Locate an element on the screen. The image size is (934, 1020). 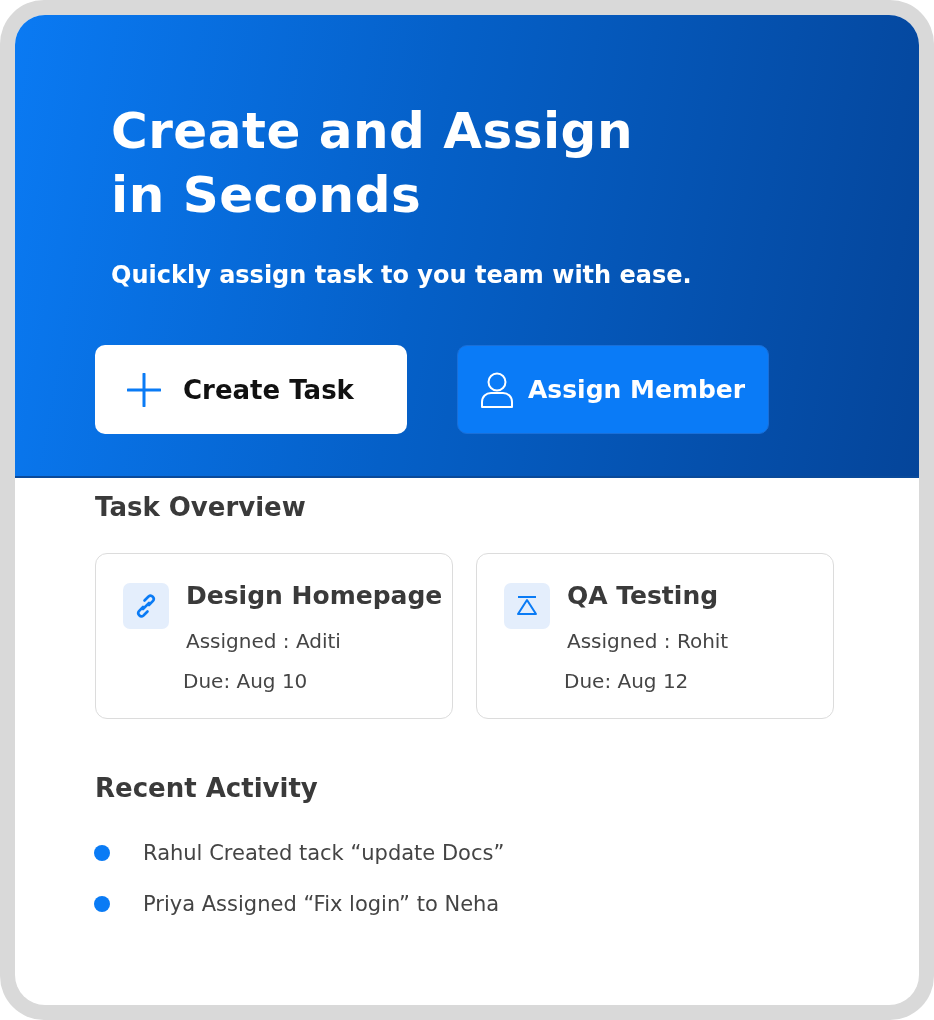
task-card: QA Testing Assigned : Rohit Due: Aug 12 is located at coordinates (655, 636).